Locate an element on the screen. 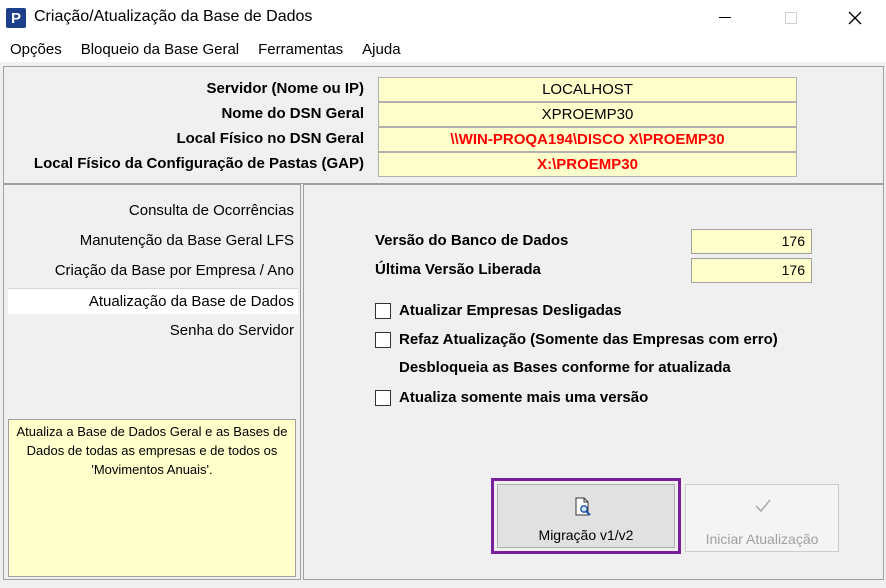 The image size is (886, 588). nav-item-manutencao: Manutenção da Base Geral LFS is located at coordinates (187, 240).